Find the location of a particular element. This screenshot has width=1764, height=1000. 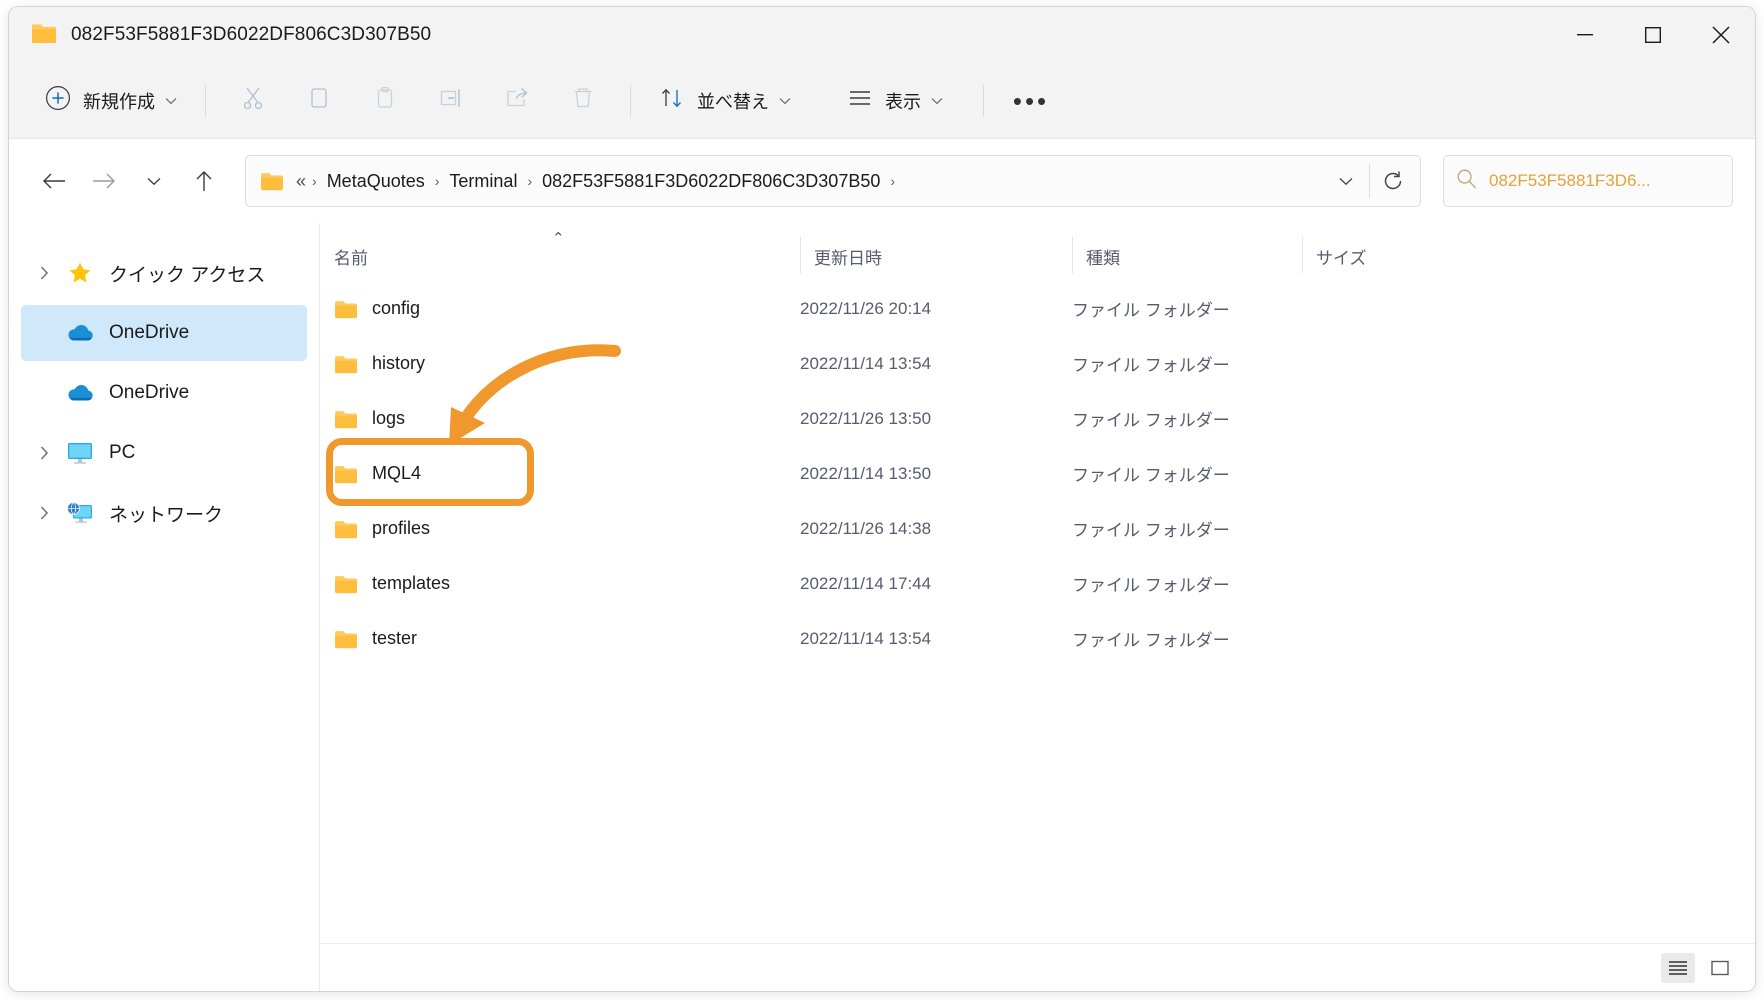

recent-locations-button is located at coordinates (154, 181).